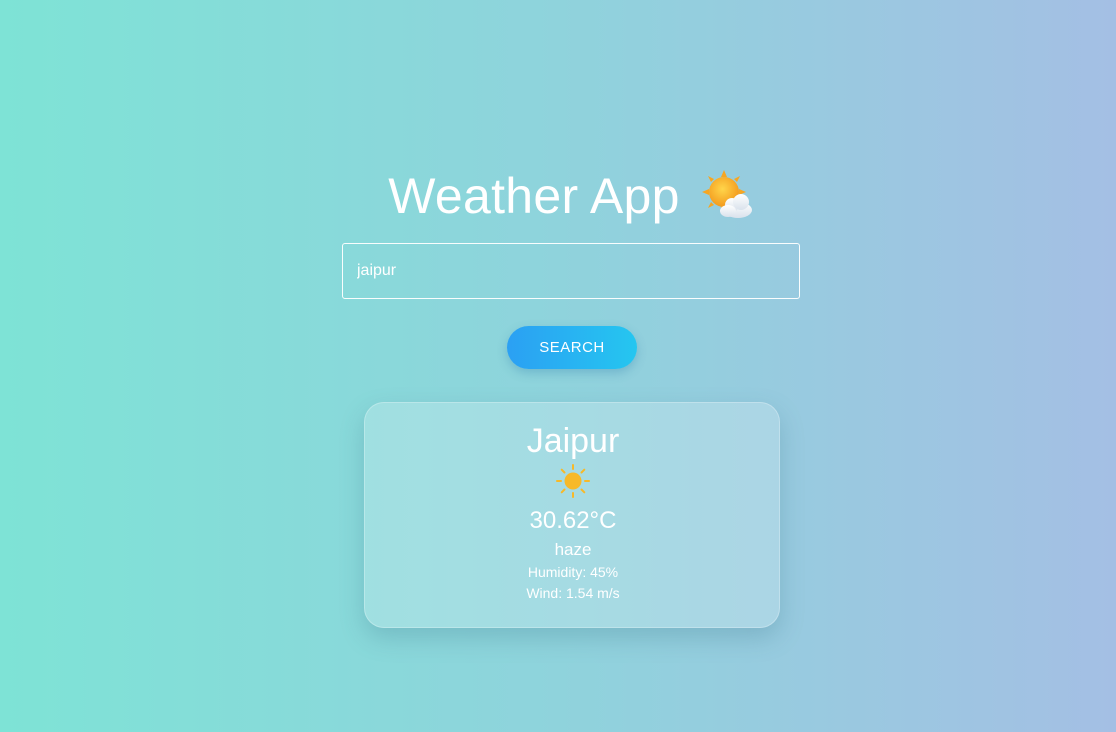 The height and width of the screenshot is (732, 1116). Describe the element at coordinates (573, 549) in the screenshot. I see `weather-description: haze` at that location.